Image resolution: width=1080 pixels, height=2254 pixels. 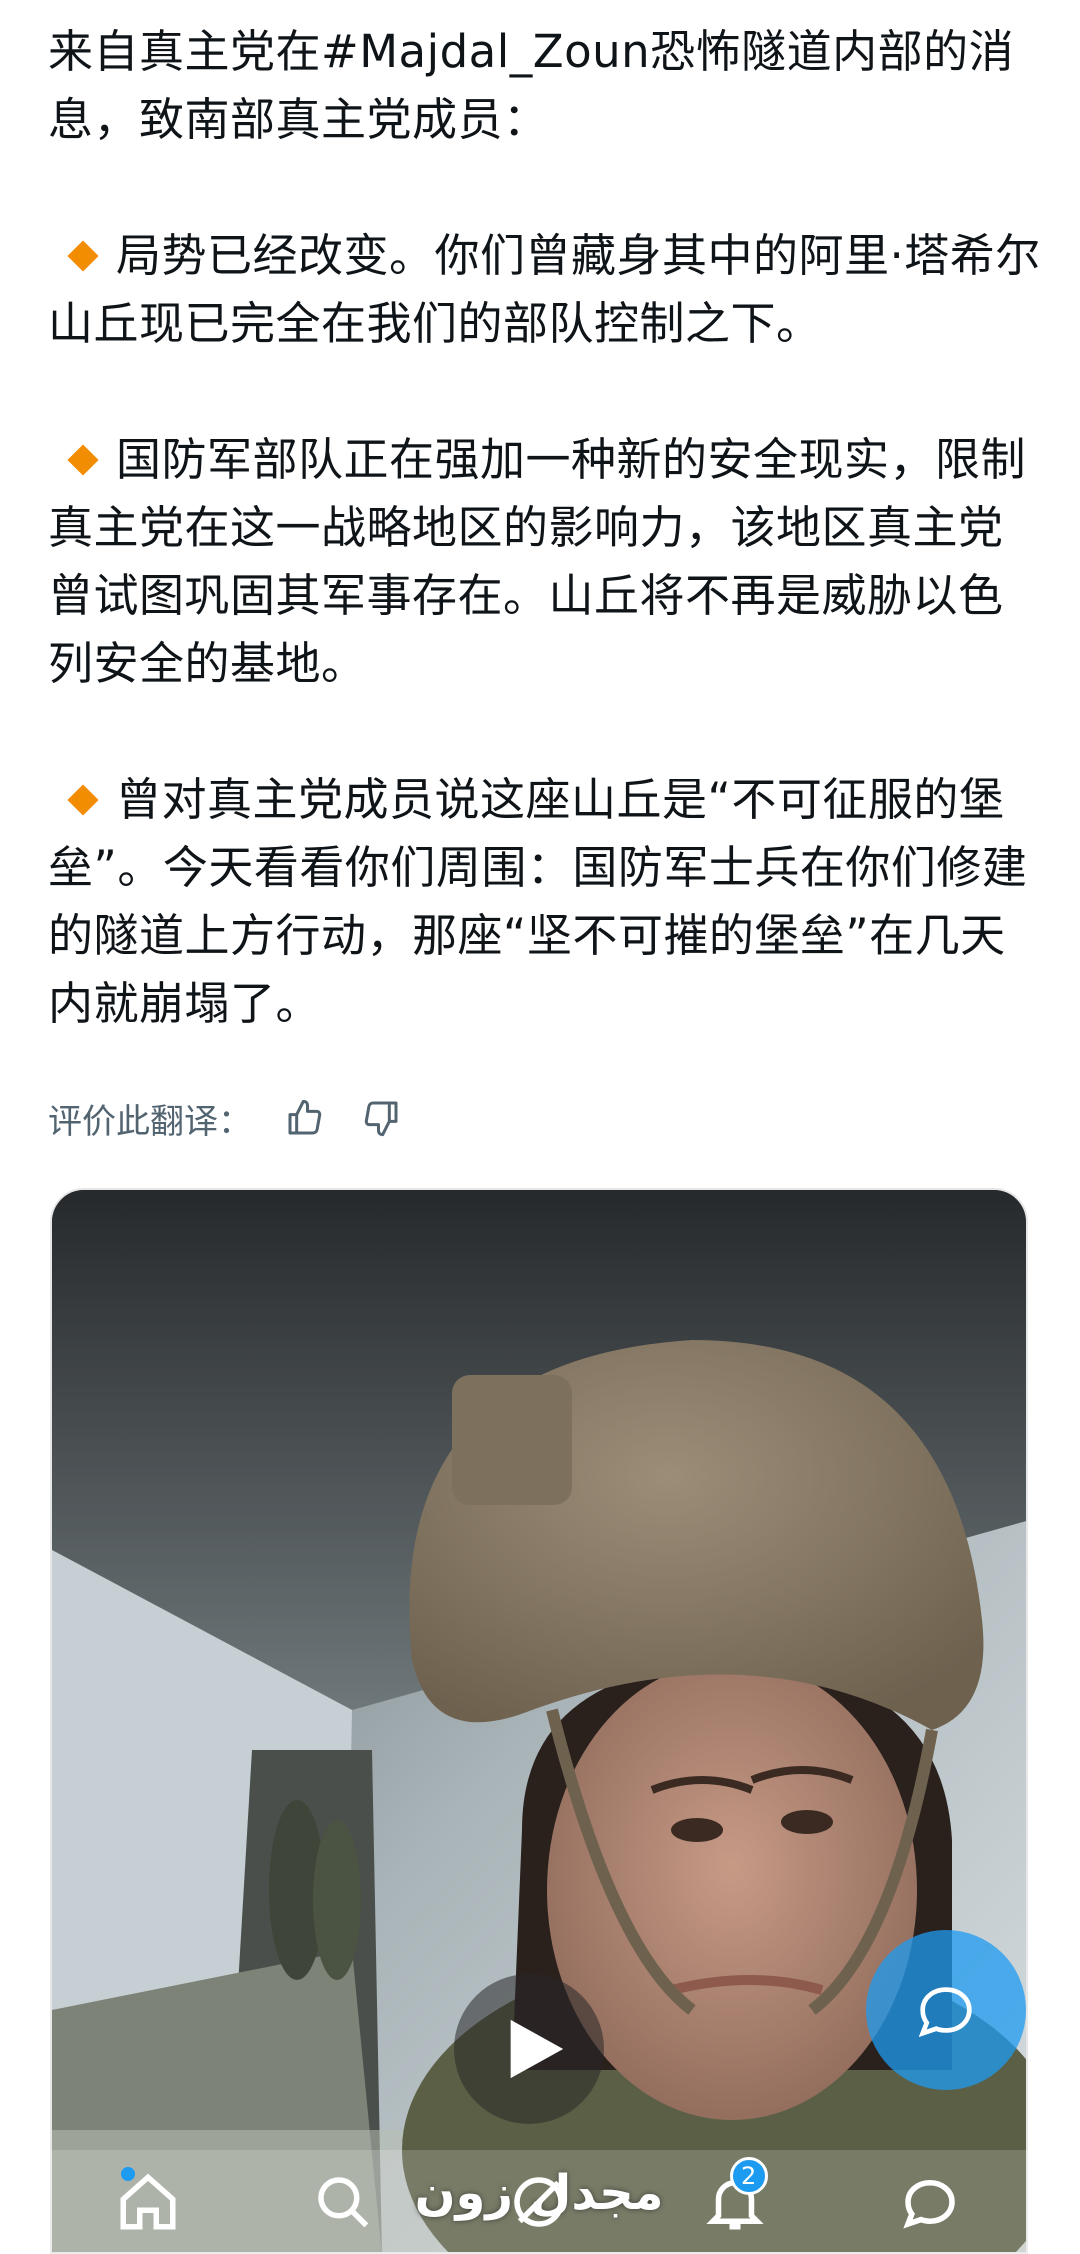 What do you see at coordinates (381, 1118) in the screenshot?
I see `thumbs-down-icon` at bounding box center [381, 1118].